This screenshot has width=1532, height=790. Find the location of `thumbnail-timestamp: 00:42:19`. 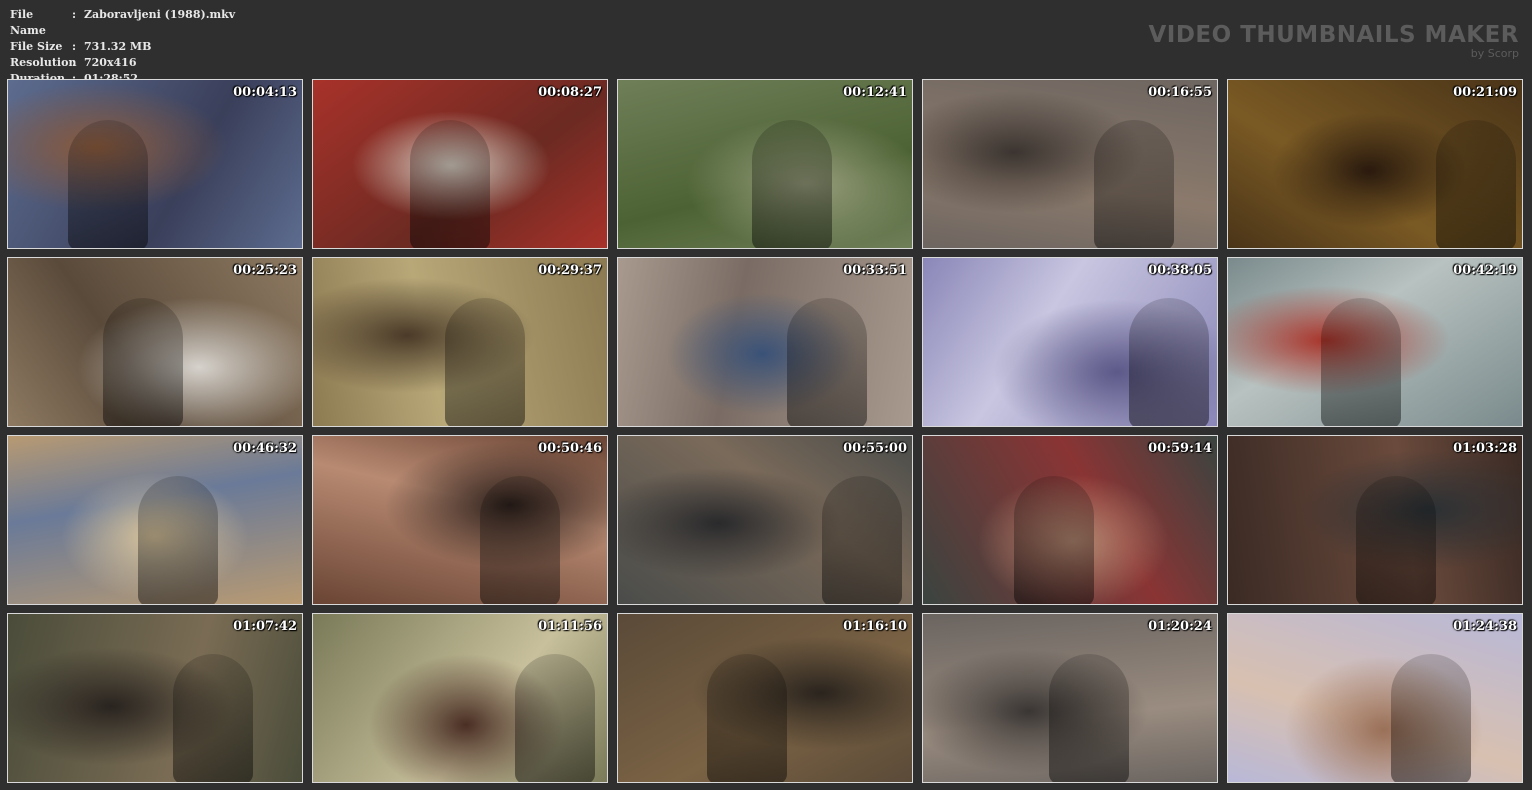

thumbnail-timestamp: 00:42:19 is located at coordinates (1485, 270).